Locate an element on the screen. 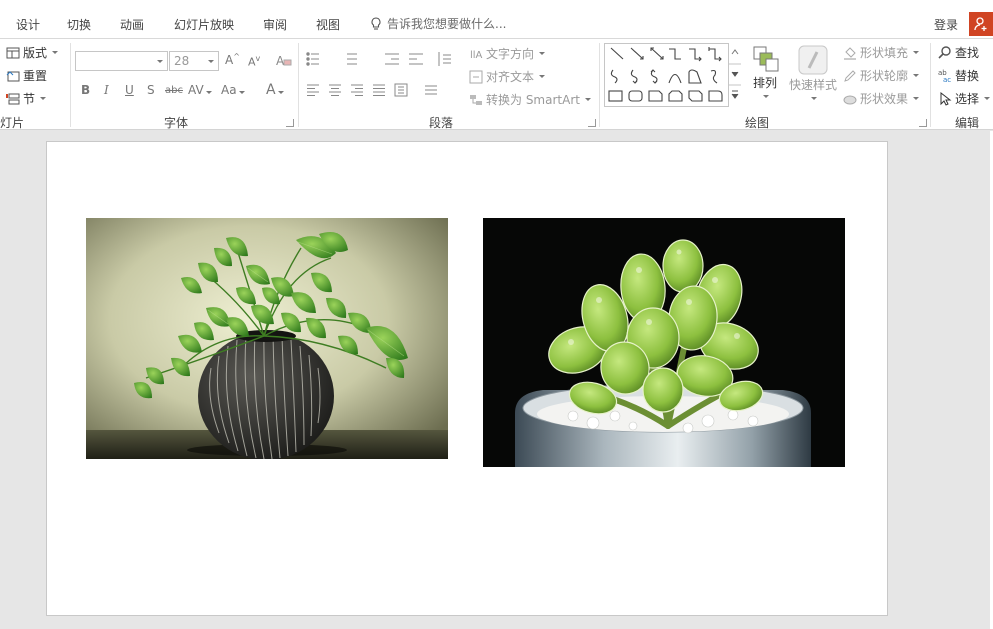 Image resolution: width=993 pixels, height=629 pixels. shapes-gallery-icons is located at coordinates (665, 74).